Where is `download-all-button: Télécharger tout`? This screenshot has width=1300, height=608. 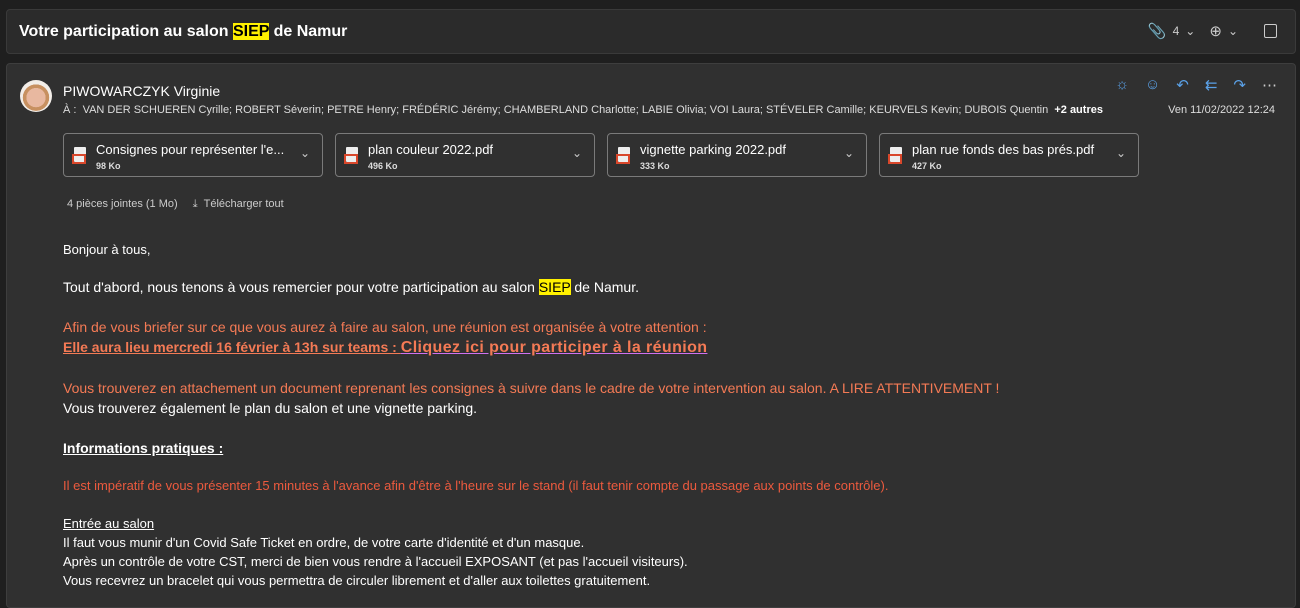 download-all-button: Télécharger tout is located at coordinates (244, 204).